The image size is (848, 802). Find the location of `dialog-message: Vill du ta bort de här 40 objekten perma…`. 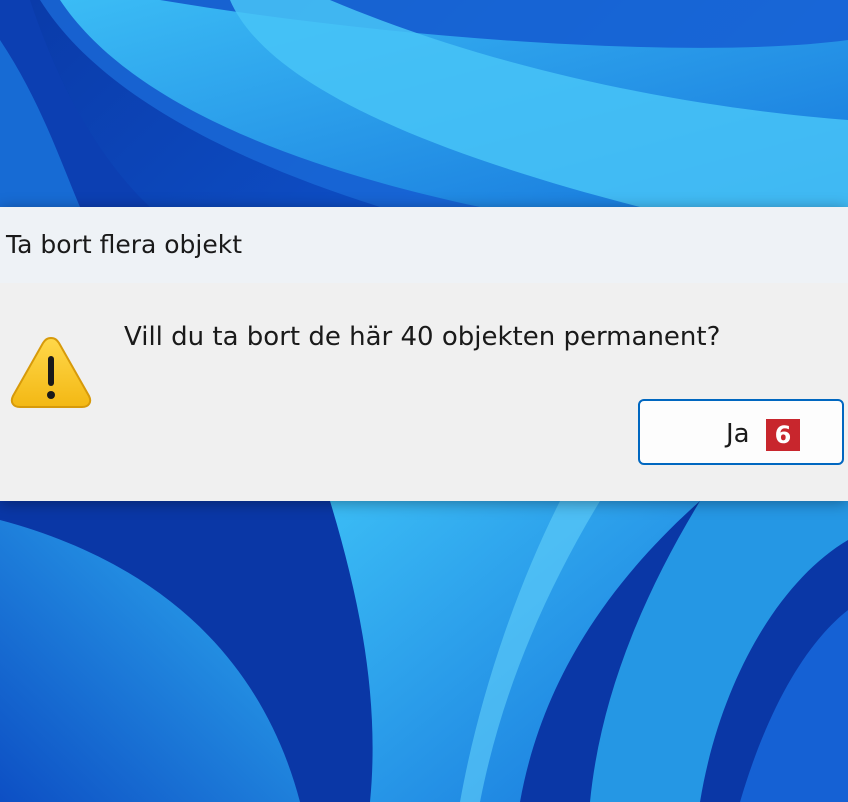

dialog-message: Vill du ta bort de här 40 objekten perma… is located at coordinates (422, 337).